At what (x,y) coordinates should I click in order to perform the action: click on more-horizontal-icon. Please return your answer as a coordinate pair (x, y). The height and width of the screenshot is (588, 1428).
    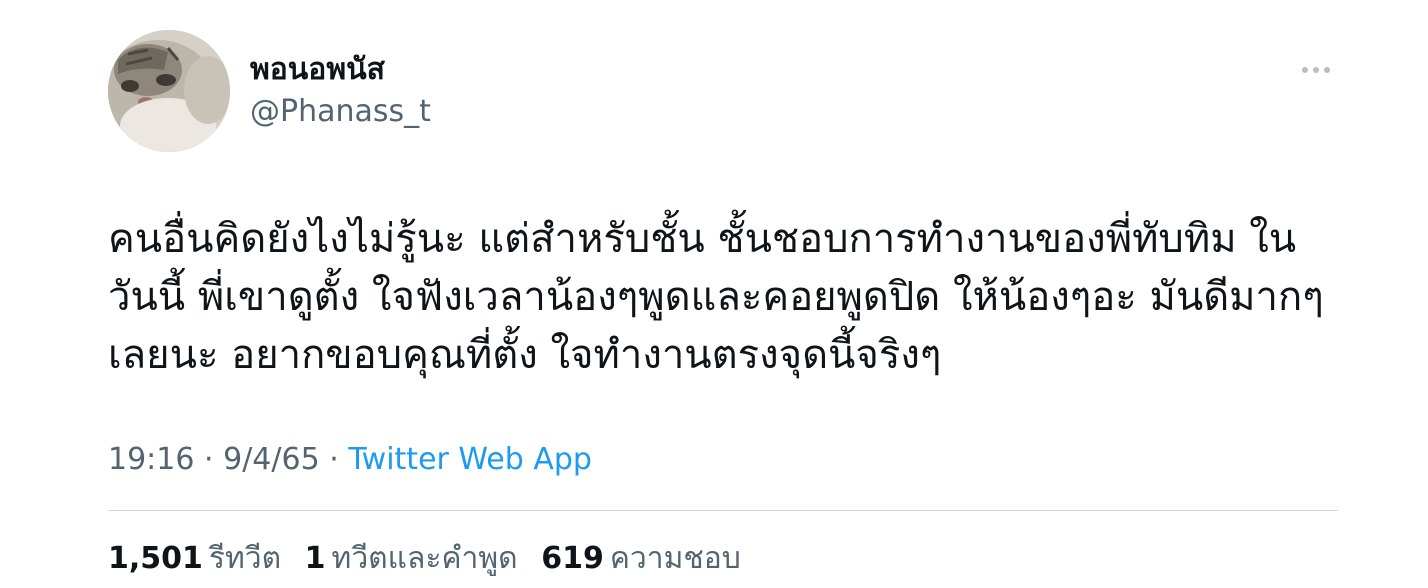
    Looking at the image, I should click on (1316, 70).